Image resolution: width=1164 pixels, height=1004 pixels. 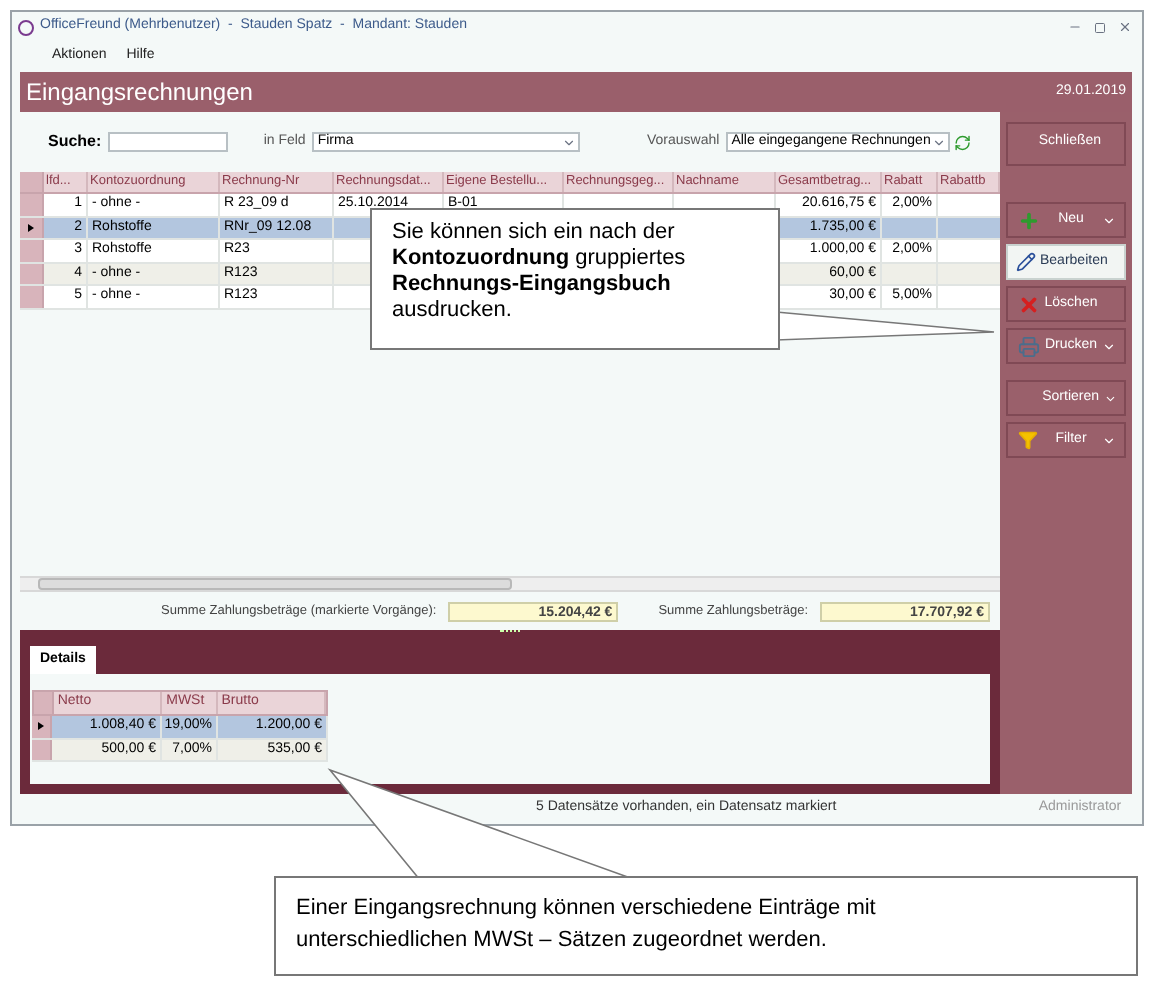 I want to click on callout-text: Einer Eingangsrechnung können verschiedene Einträge mit unterschiedlichen MWSt – Sätzen zugeordnet werden., so click(x=586, y=924).